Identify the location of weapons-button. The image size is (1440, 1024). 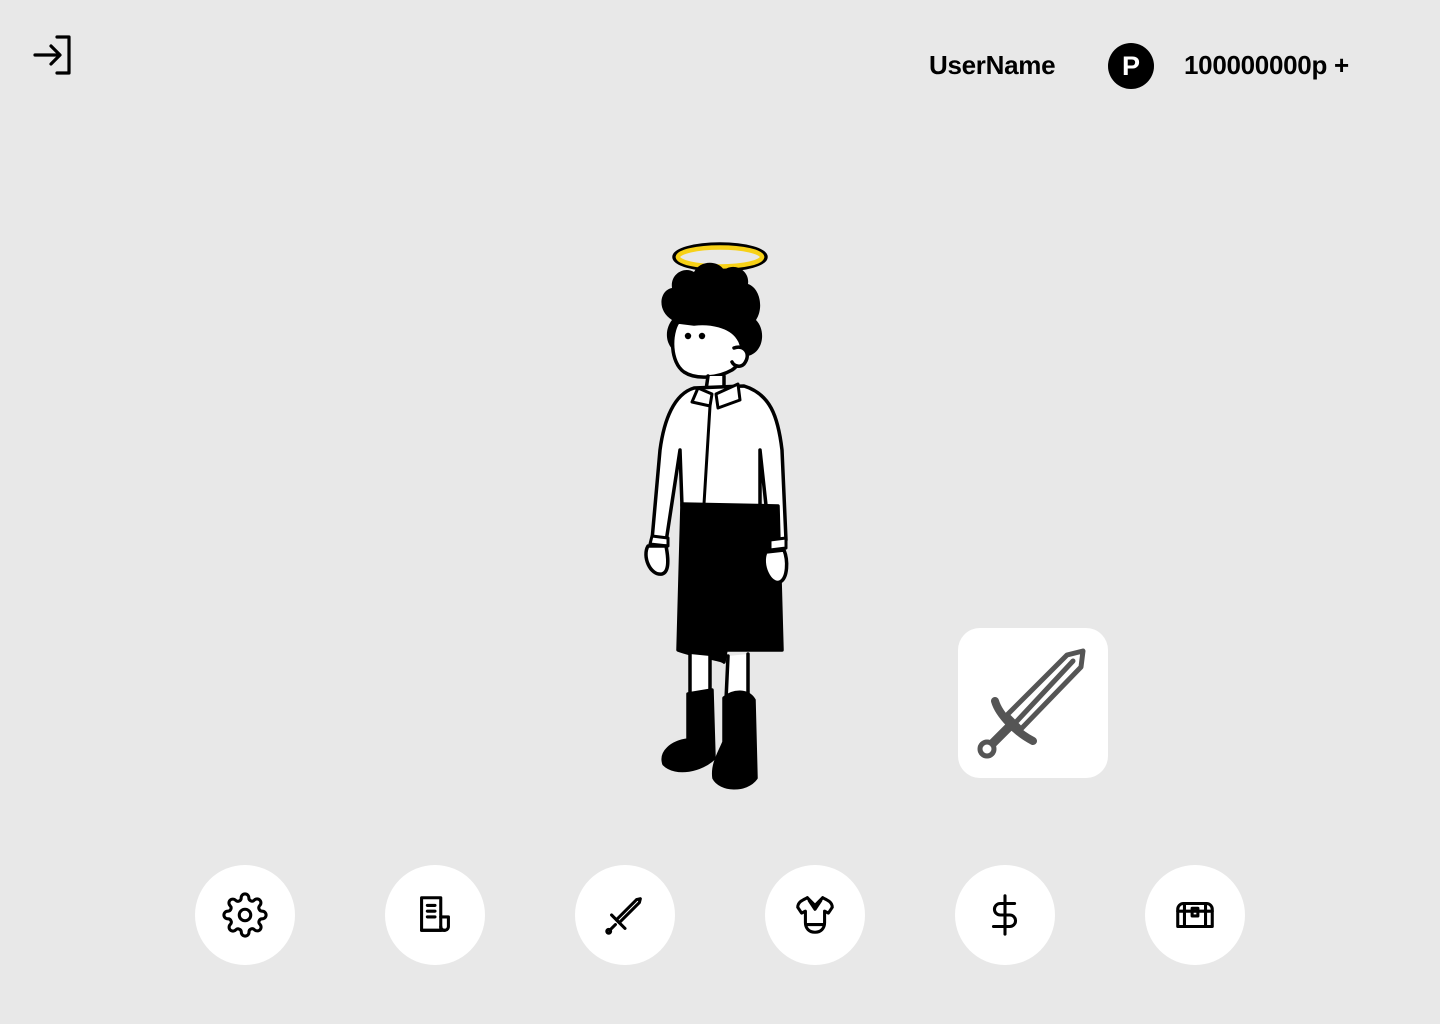
(625, 915).